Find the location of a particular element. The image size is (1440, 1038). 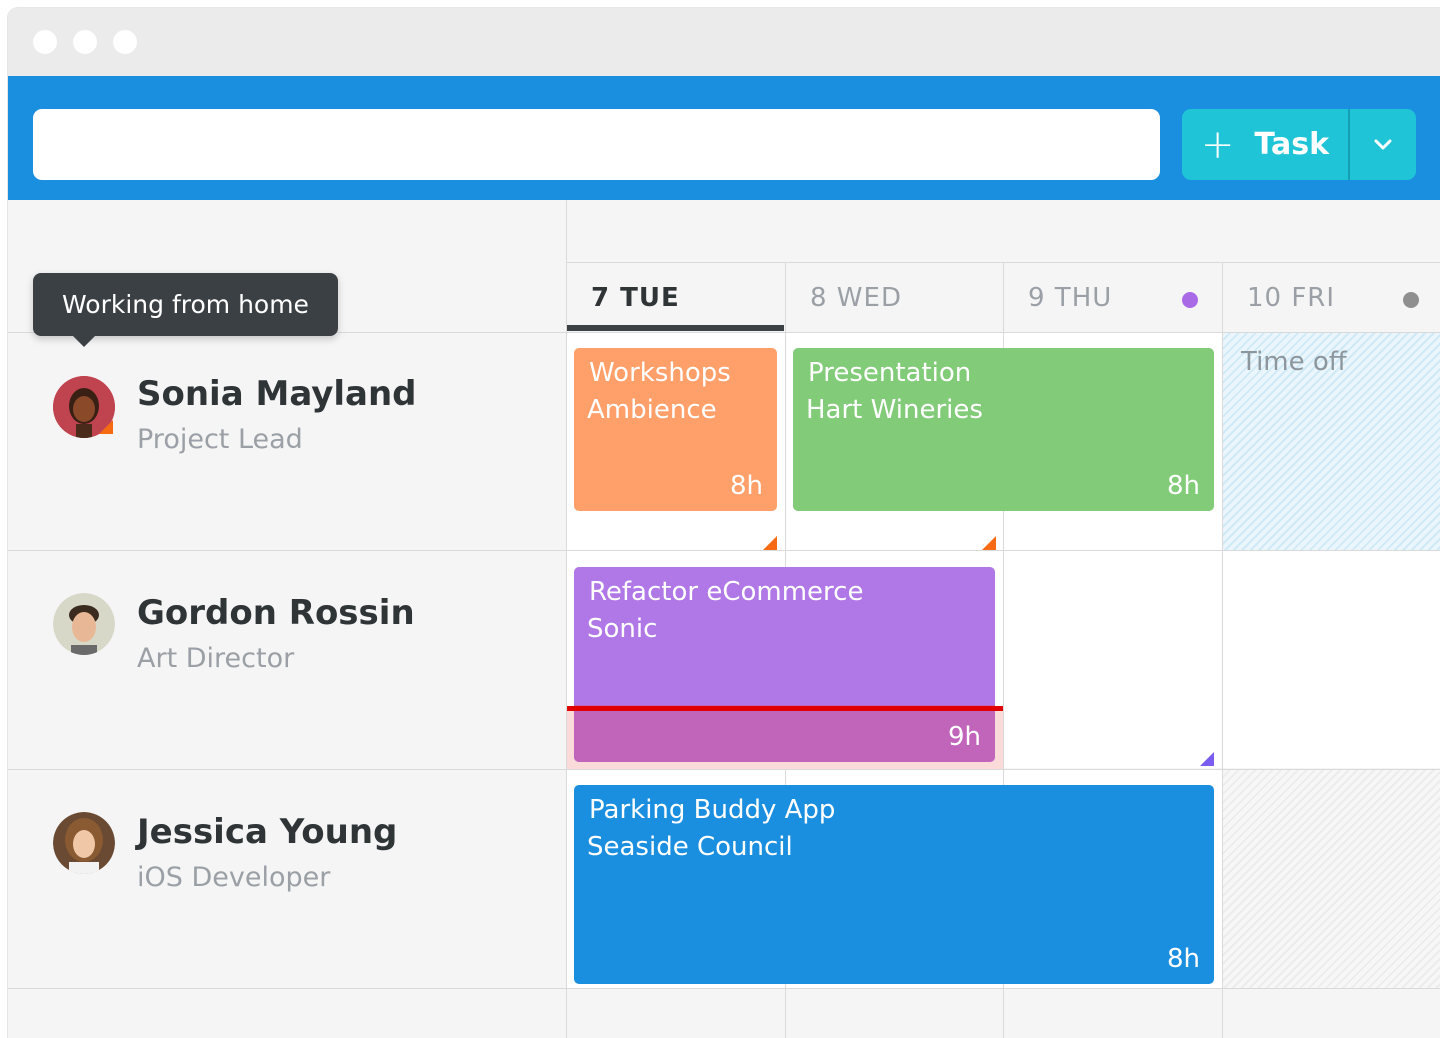

task-client: Ambience is located at coordinates (652, 410).